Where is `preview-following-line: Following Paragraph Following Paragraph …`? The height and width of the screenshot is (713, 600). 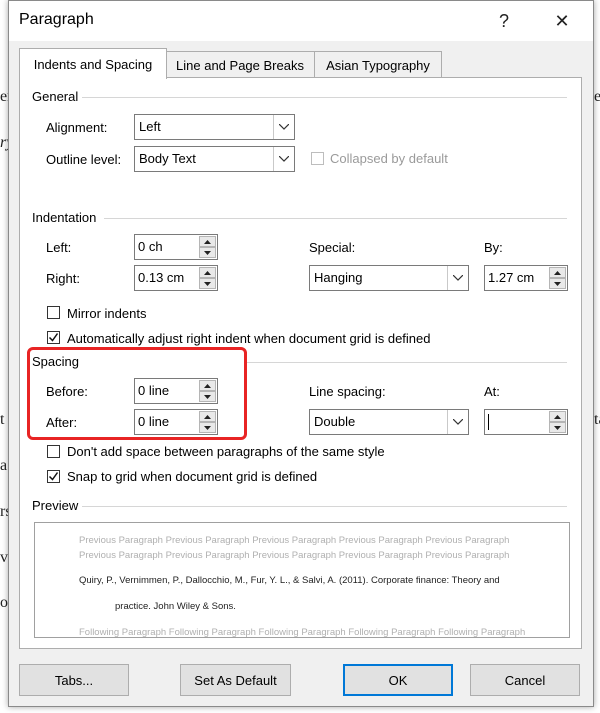
preview-following-line: Following Paragraph Following Paragraph … is located at coordinates (302, 632).